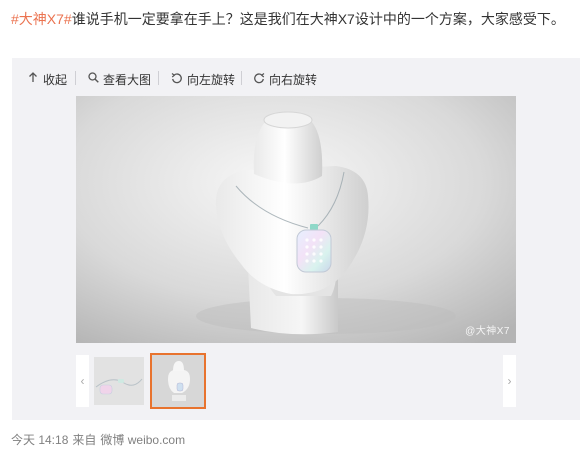 The width and height of the screenshot is (587, 451). I want to click on view-large-label: 查看大图, so click(127, 79).